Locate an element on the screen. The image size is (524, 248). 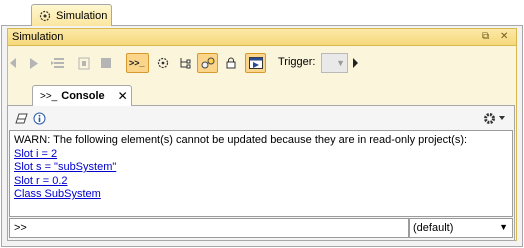
close-icon: ✕ is located at coordinates (123, 96).